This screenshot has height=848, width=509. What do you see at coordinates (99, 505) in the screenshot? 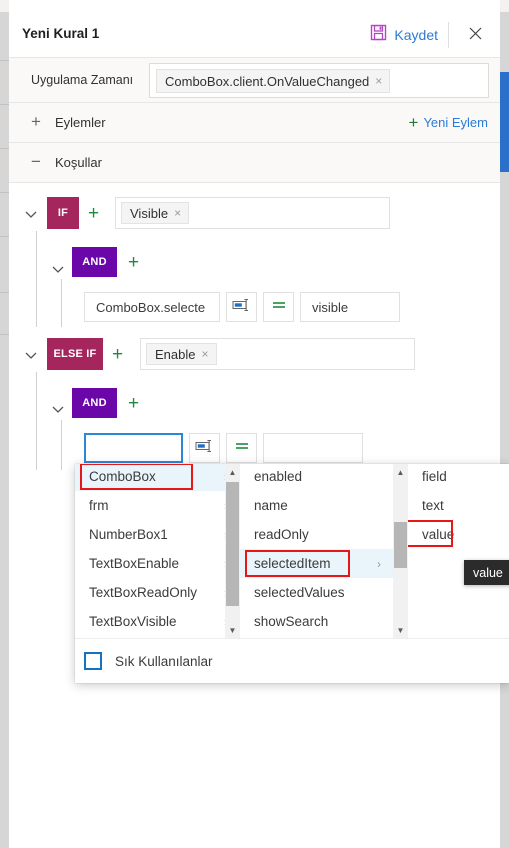
I see `flyout-option-label: frm` at bounding box center [99, 505].